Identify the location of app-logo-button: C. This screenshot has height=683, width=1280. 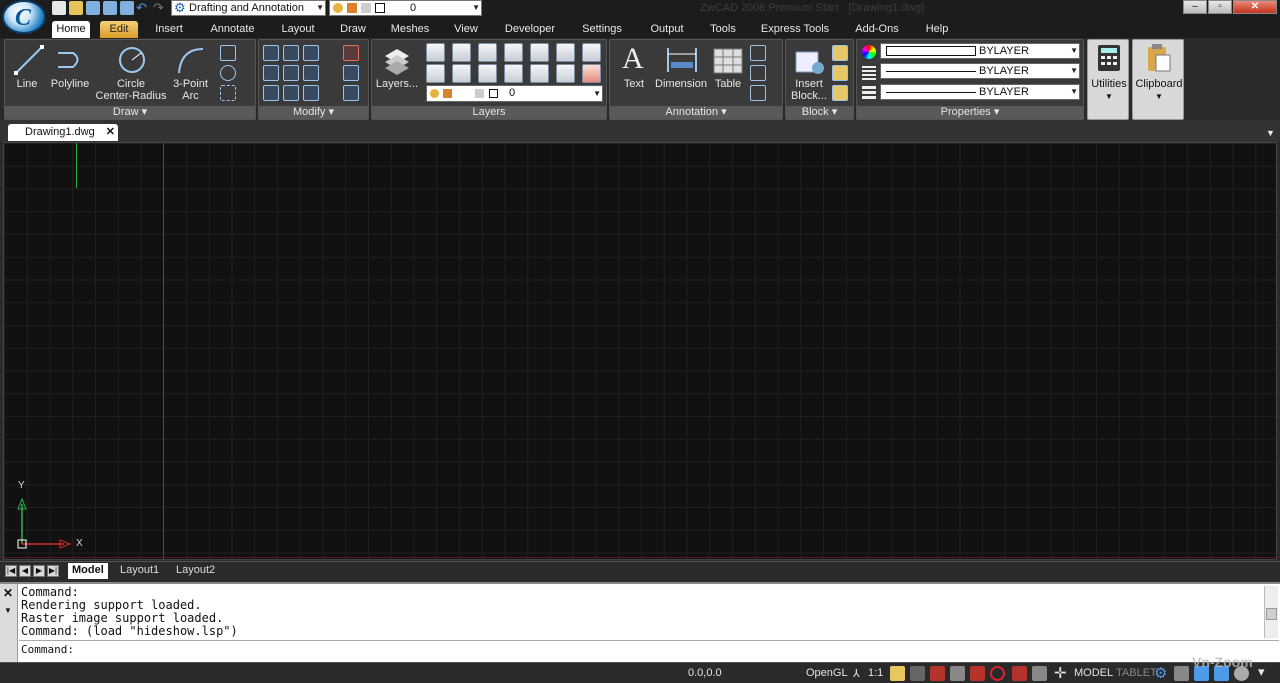
(24, 17).